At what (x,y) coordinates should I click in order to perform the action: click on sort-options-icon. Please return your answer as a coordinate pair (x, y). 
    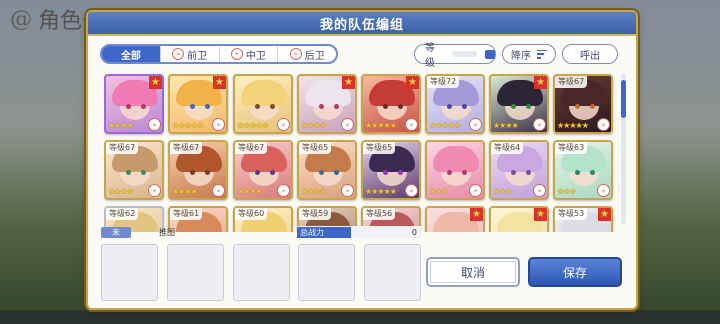
    Looking at the image, I should click on (490, 54).